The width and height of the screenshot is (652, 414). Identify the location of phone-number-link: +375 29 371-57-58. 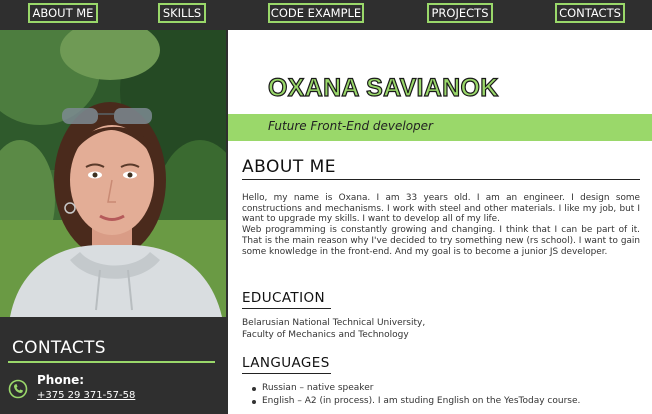
(86, 395).